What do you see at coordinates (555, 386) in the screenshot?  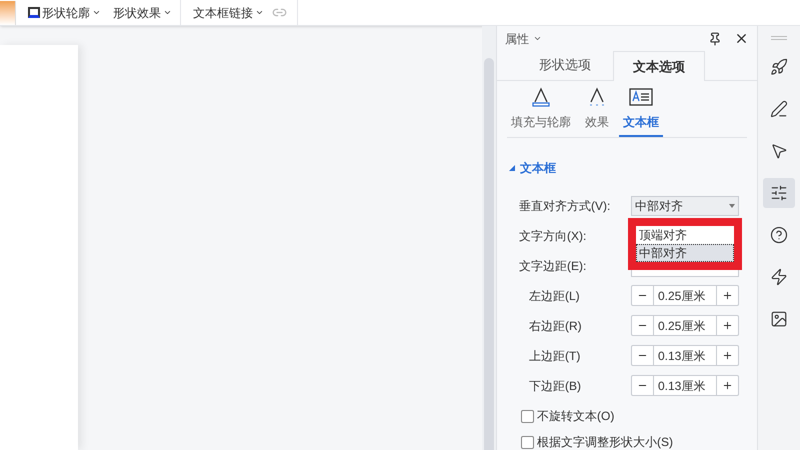 I see `field-label: 下边距(B)` at bounding box center [555, 386].